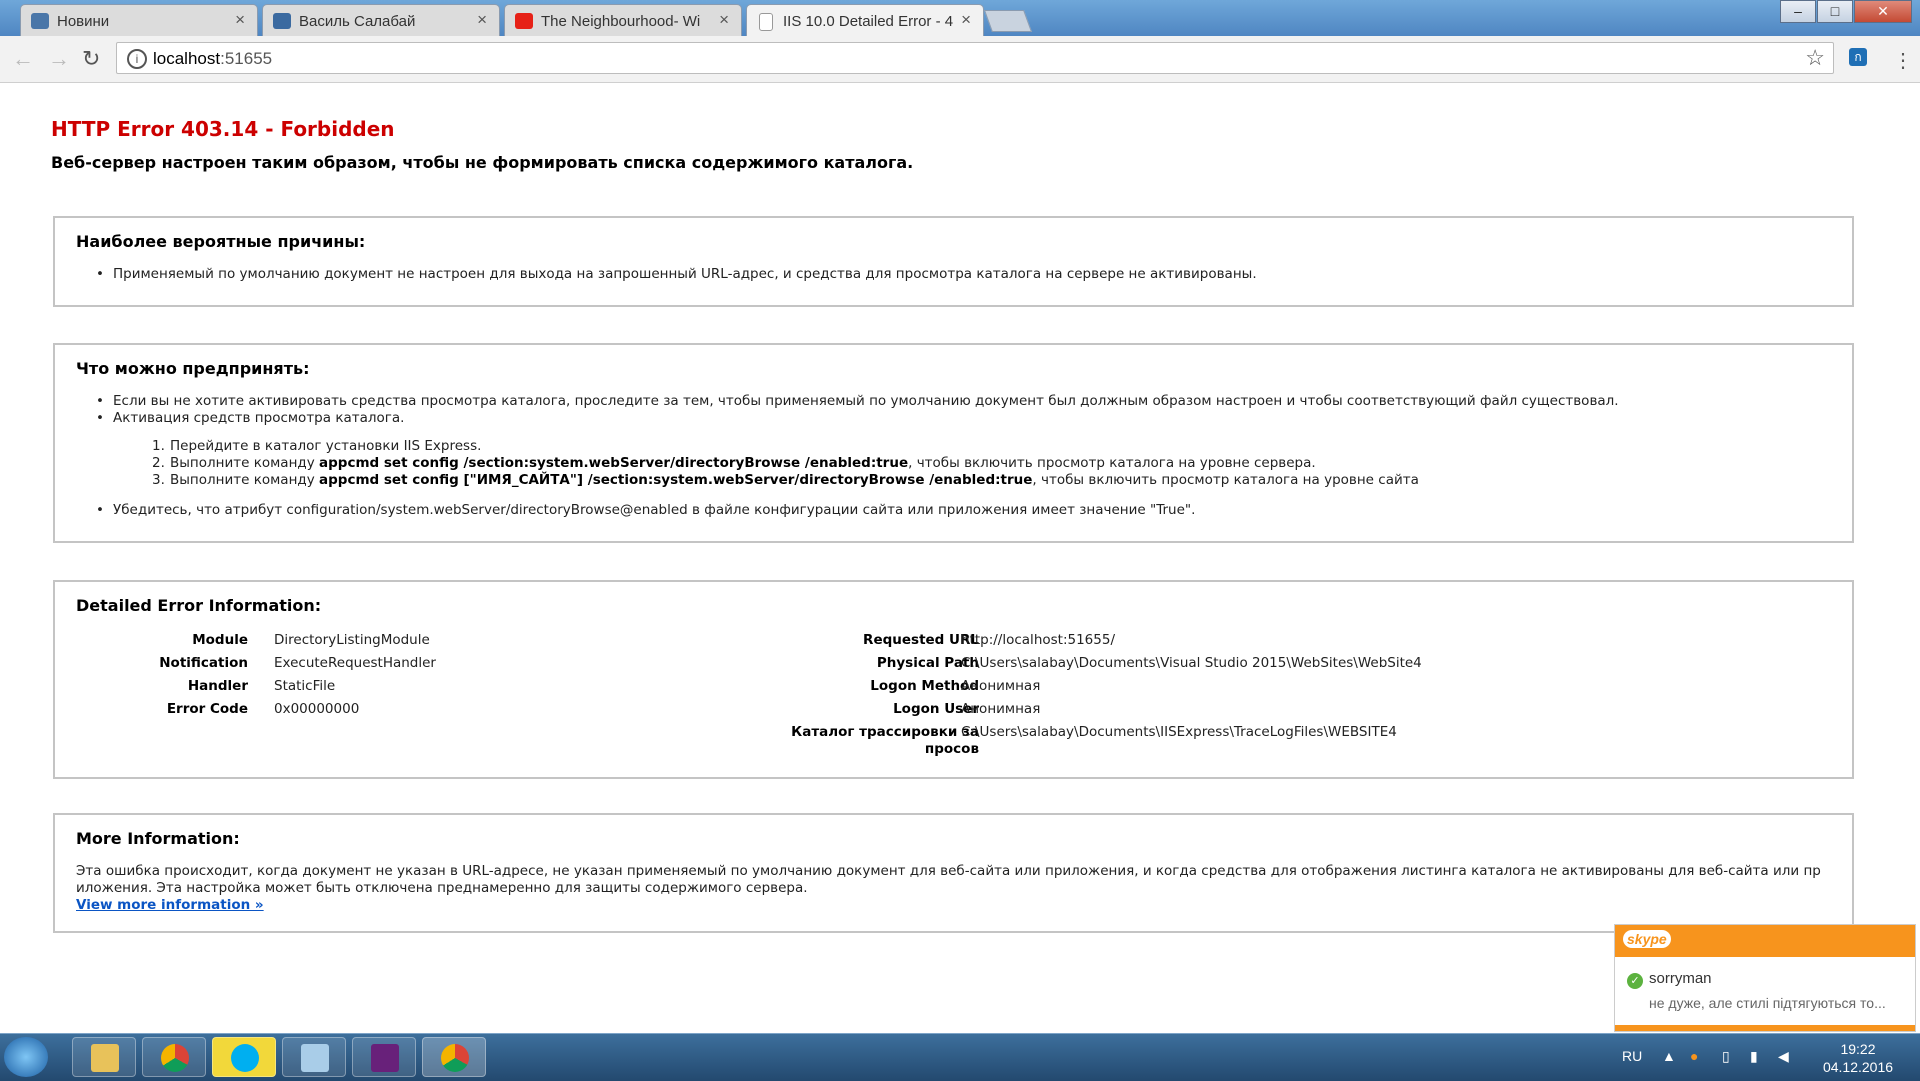  What do you see at coordinates (305, 686) in the screenshot?
I see `detail-value: StaticFile` at bounding box center [305, 686].